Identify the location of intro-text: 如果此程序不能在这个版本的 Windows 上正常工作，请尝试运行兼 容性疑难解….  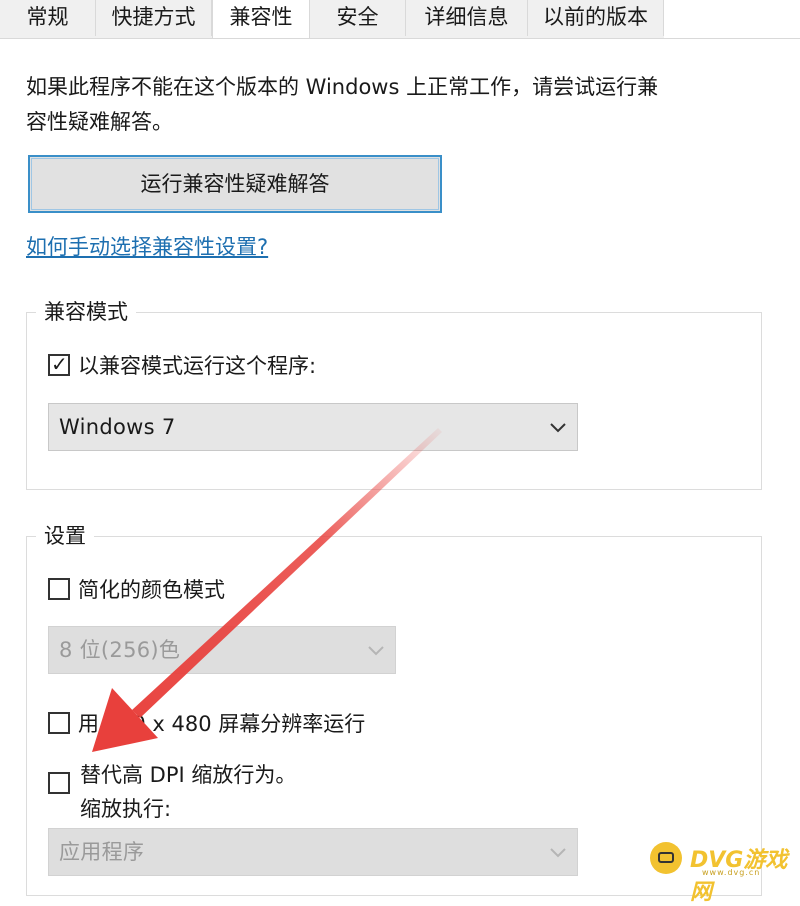
(396, 105).